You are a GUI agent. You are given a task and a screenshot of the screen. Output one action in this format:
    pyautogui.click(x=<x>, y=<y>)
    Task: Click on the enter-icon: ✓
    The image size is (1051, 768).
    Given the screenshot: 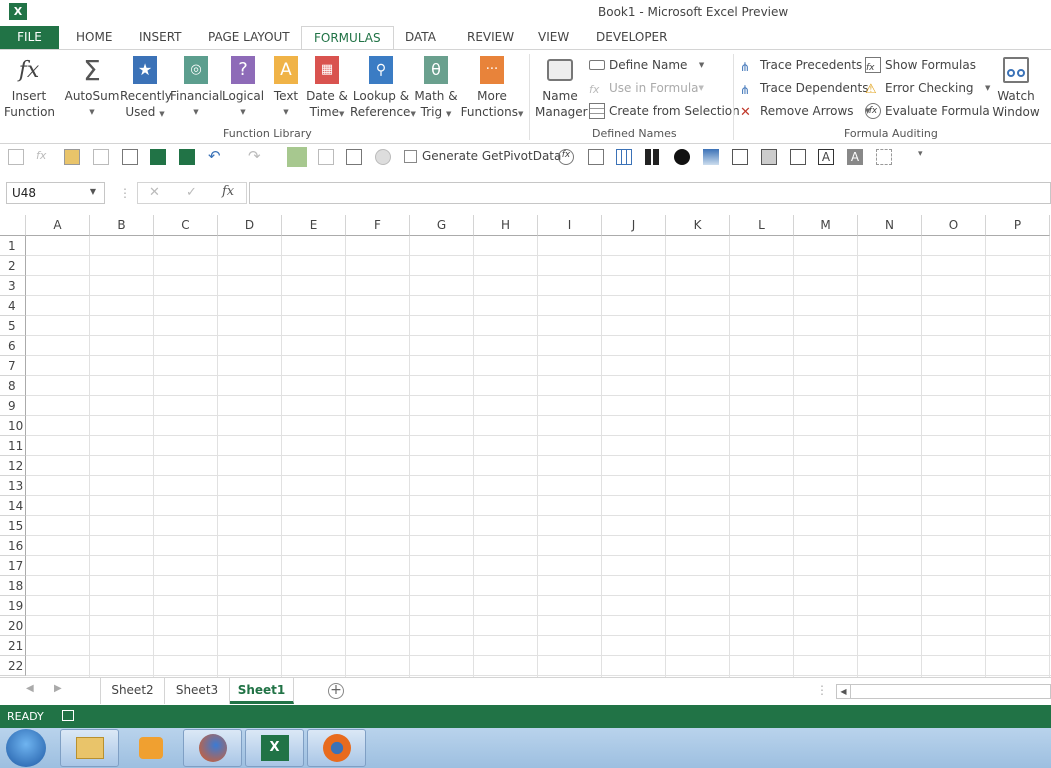 What is the action you would take?
    pyautogui.click(x=191, y=192)
    